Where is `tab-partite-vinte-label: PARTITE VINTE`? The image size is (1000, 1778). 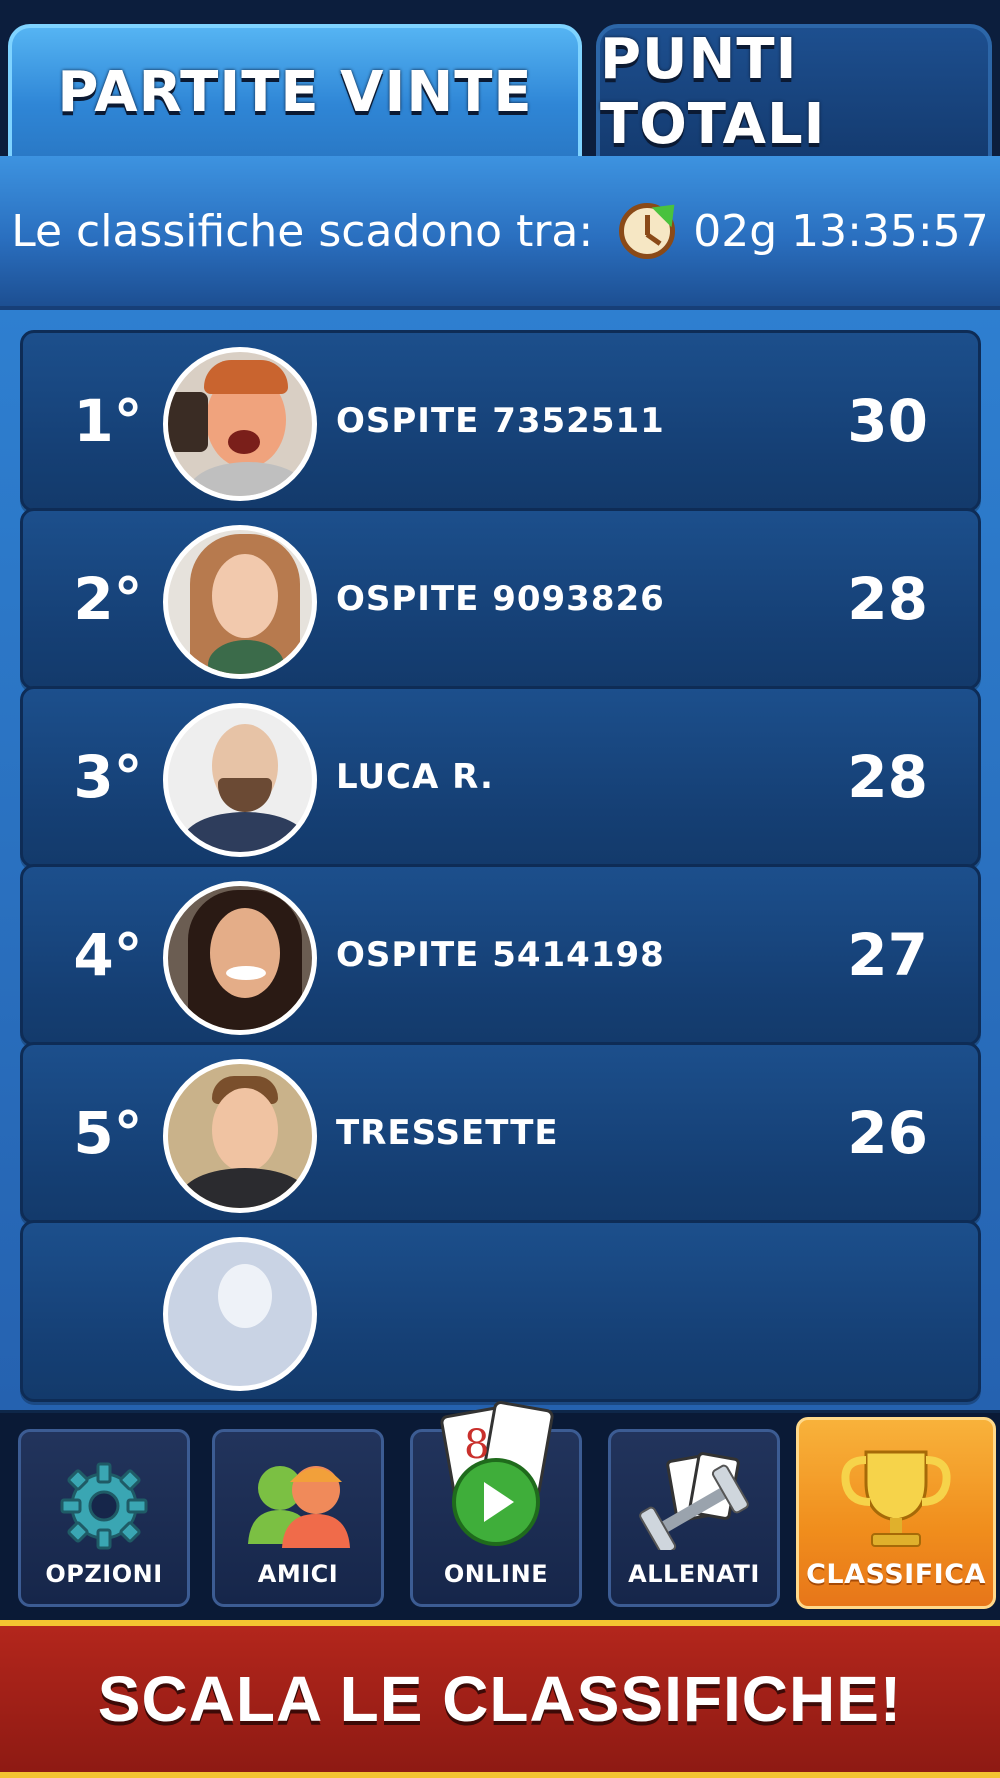
tab-partite-vinte-label: PARTITE VINTE is located at coordinates (295, 92).